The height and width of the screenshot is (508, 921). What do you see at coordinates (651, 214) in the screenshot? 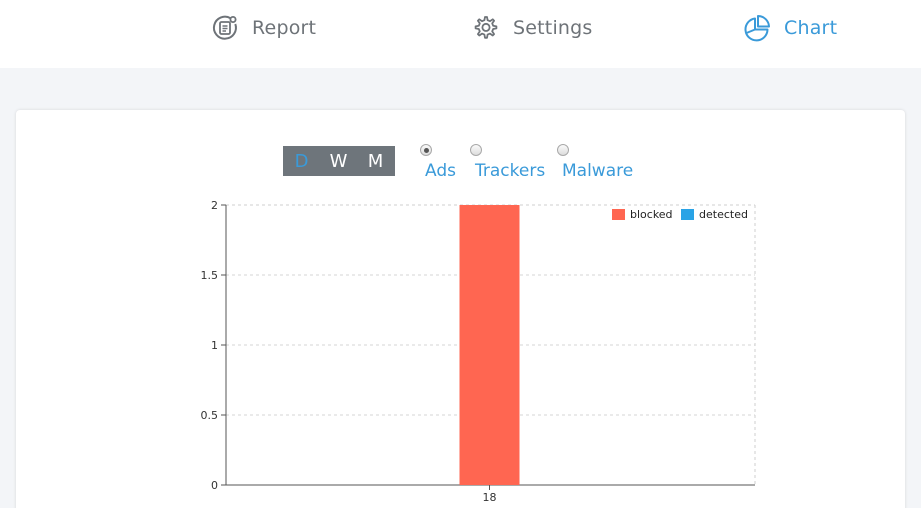
I see `legend-label-blocked: blocked` at bounding box center [651, 214].